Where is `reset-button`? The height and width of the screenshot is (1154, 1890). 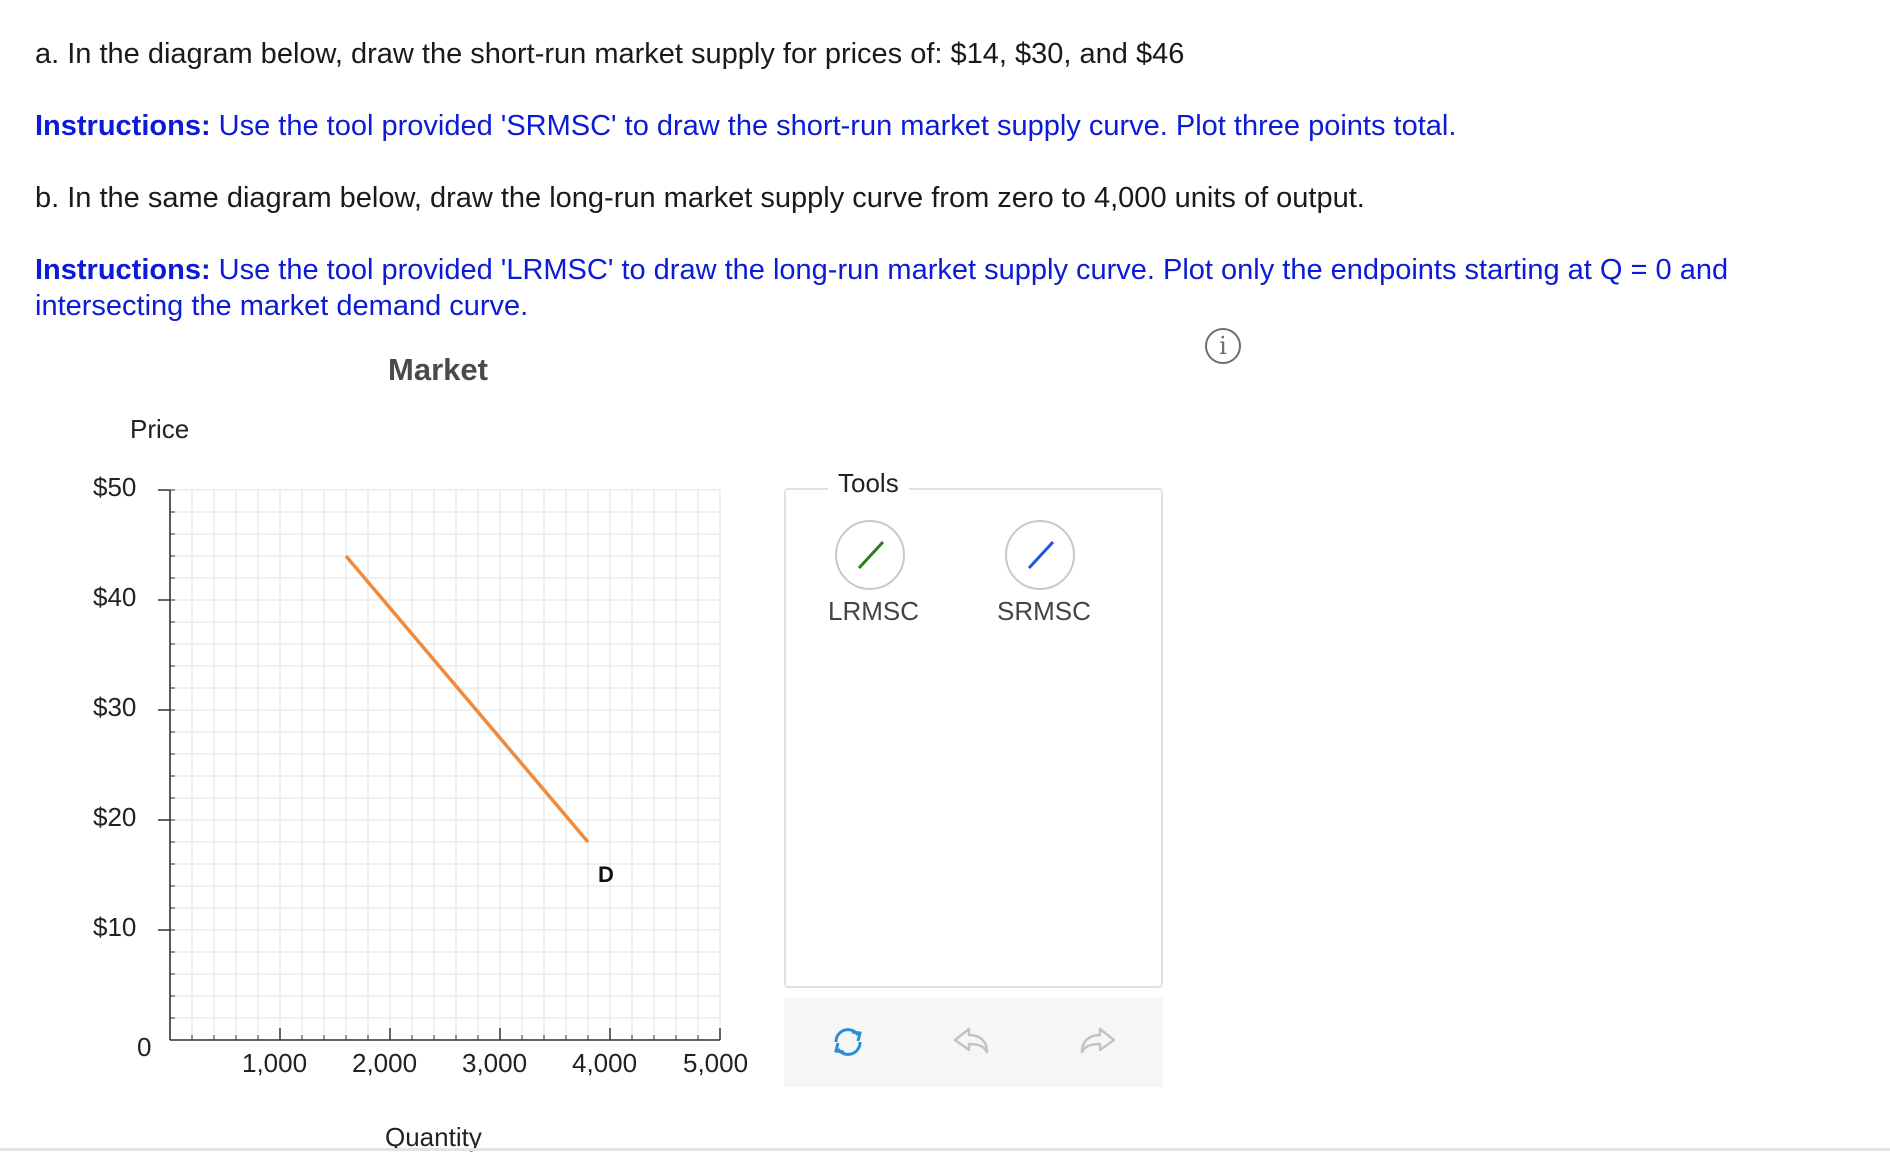 reset-button is located at coordinates (848, 1042).